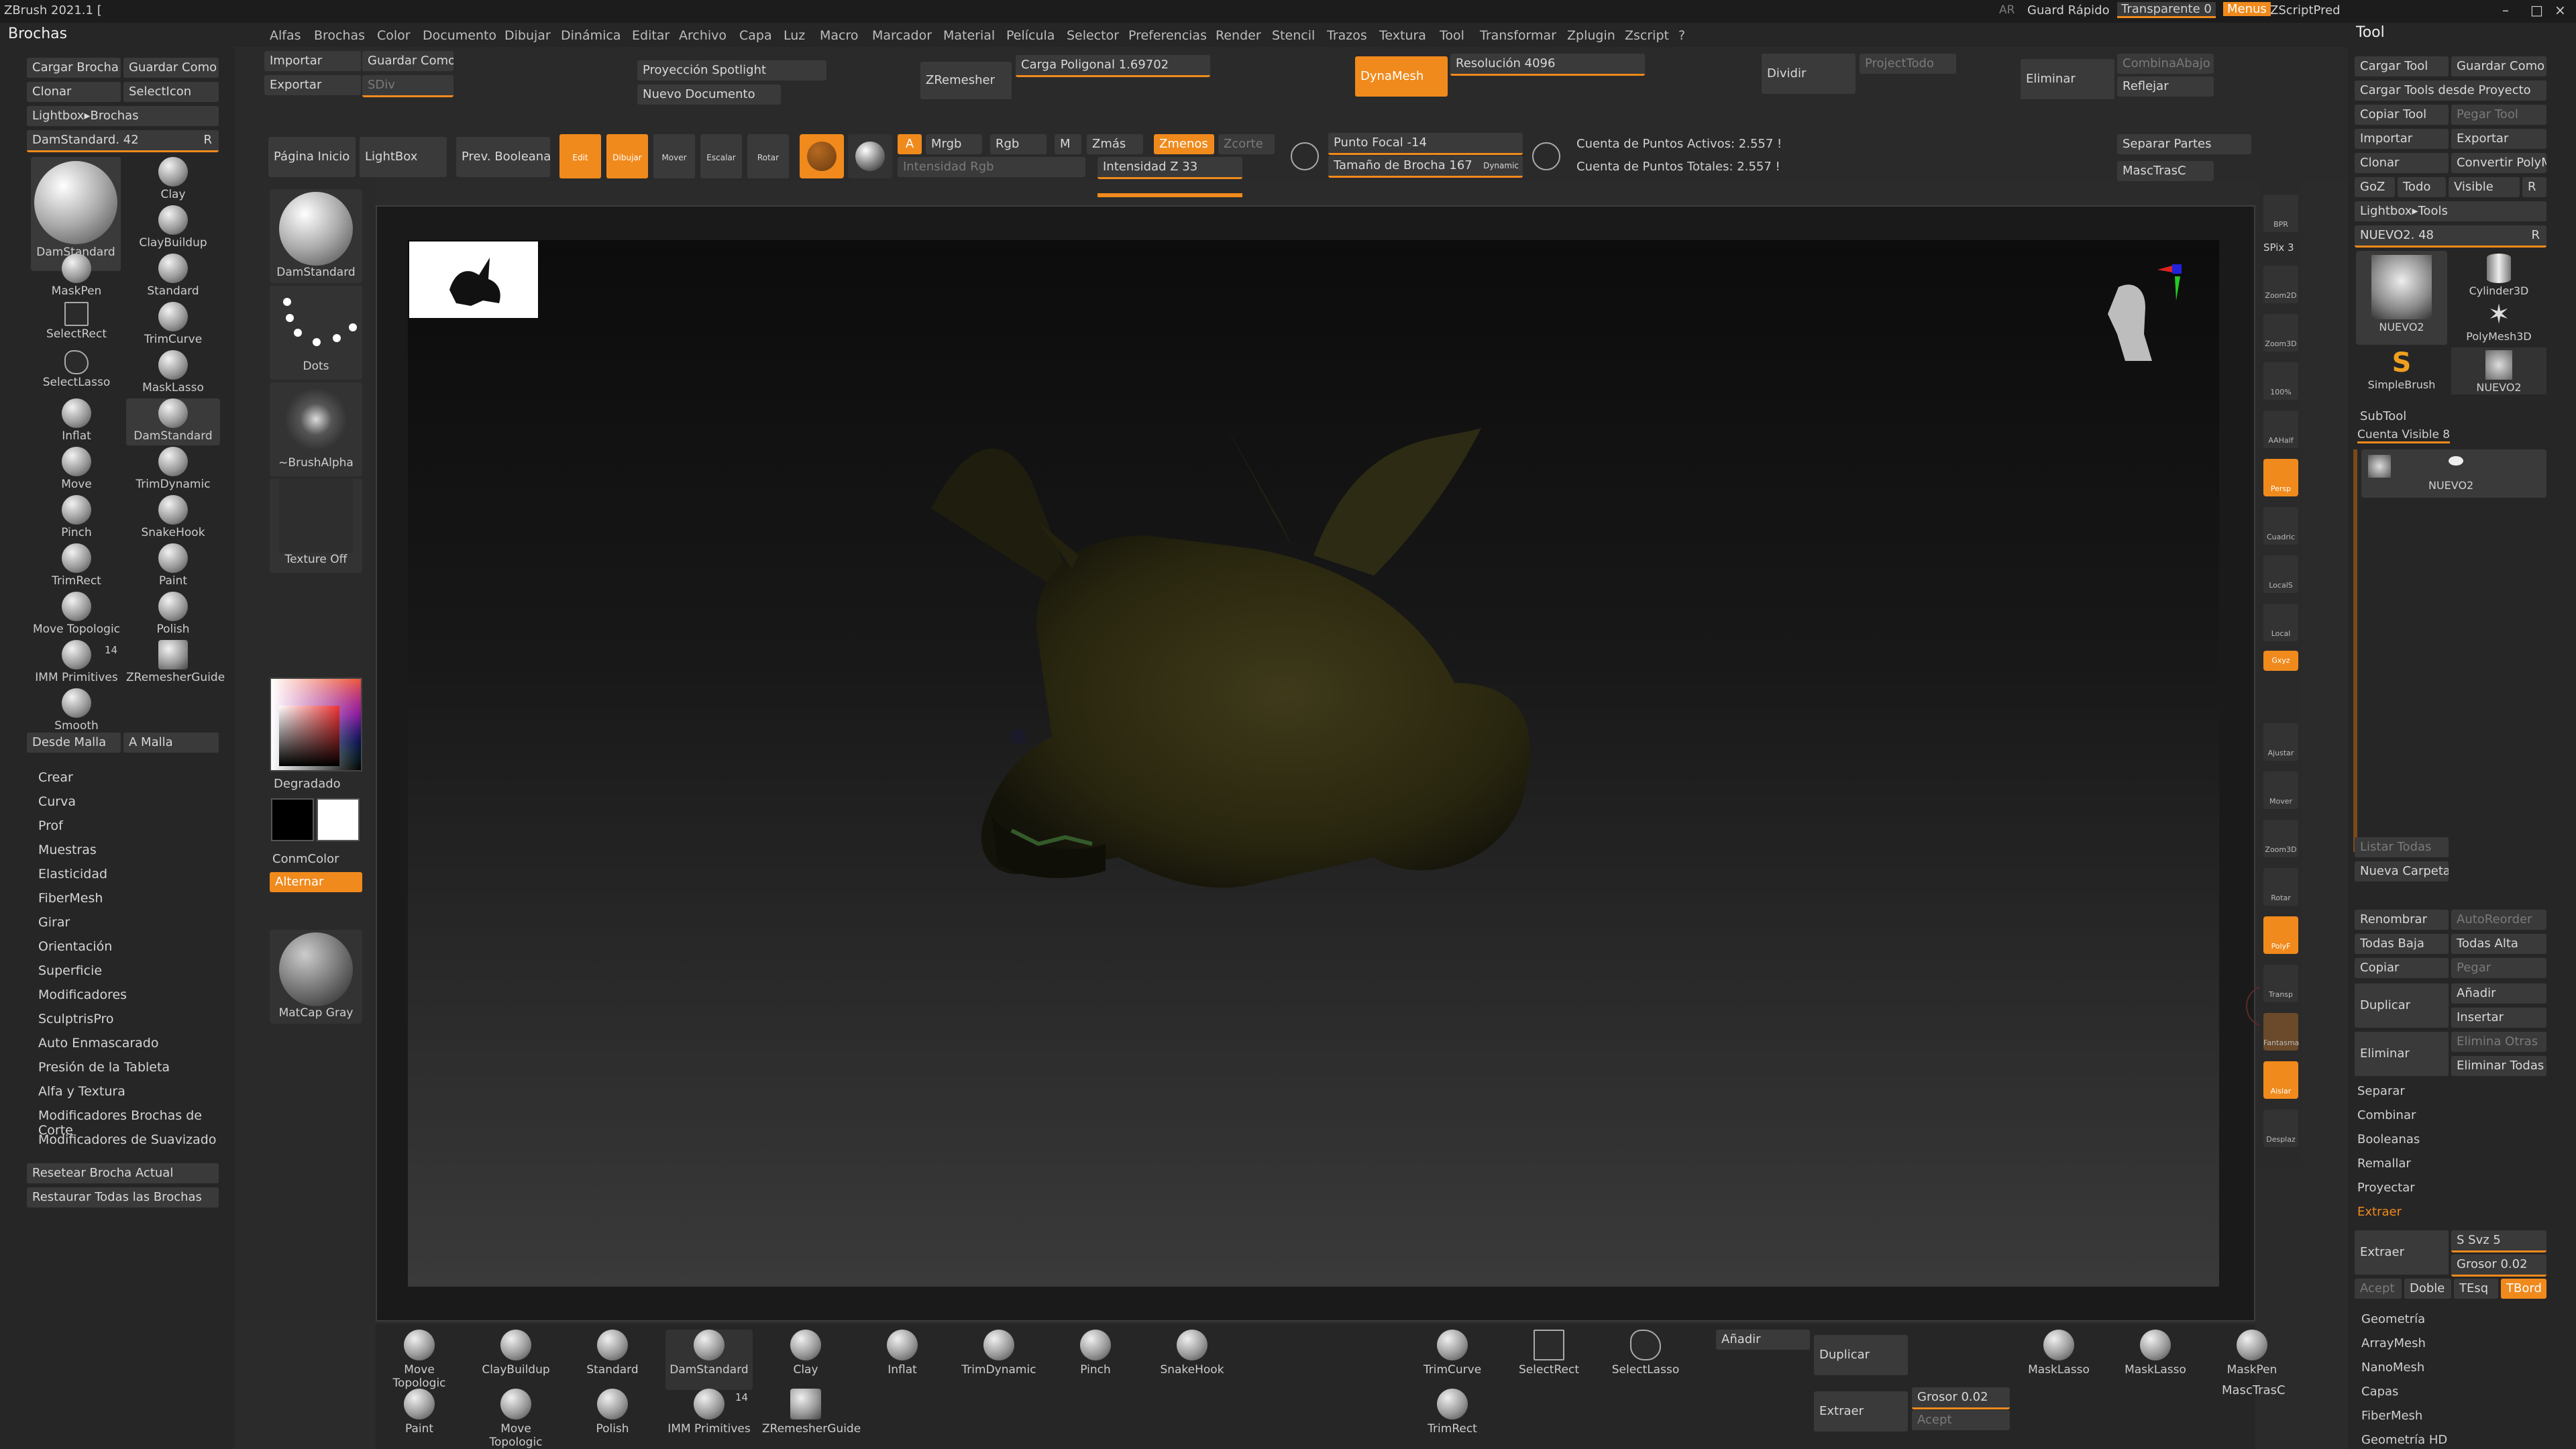 Image resolution: width=2576 pixels, height=1449 pixels. What do you see at coordinates (703, 35) in the screenshot?
I see `menu-archivo: Archivo` at bounding box center [703, 35].